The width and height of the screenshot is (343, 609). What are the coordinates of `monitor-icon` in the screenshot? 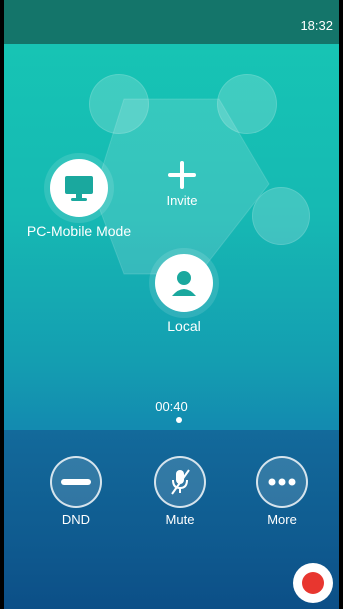 It's located at (79, 188).